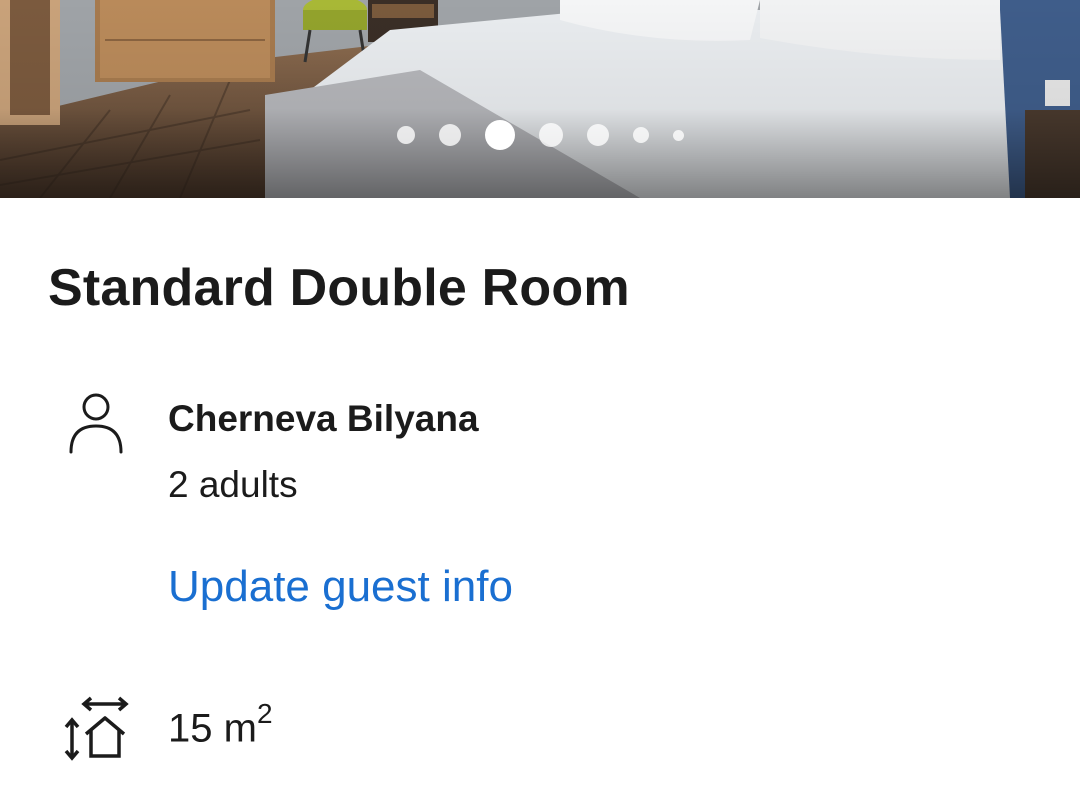 Image resolution: width=1080 pixels, height=808 pixels. What do you see at coordinates (340, 587) in the screenshot?
I see `update-guest-info-link: Update guest info` at bounding box center [340, 587].